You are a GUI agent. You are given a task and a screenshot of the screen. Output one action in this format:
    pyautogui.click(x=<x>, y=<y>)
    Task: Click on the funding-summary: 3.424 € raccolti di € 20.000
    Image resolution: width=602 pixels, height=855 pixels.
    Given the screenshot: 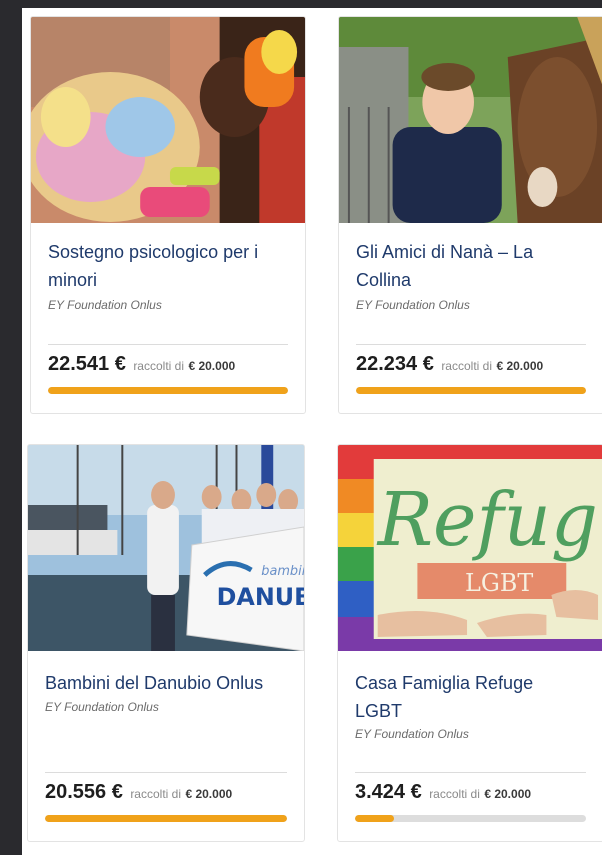 What is the action you would take?
    pyautogui.click(x=474, y=792)
    